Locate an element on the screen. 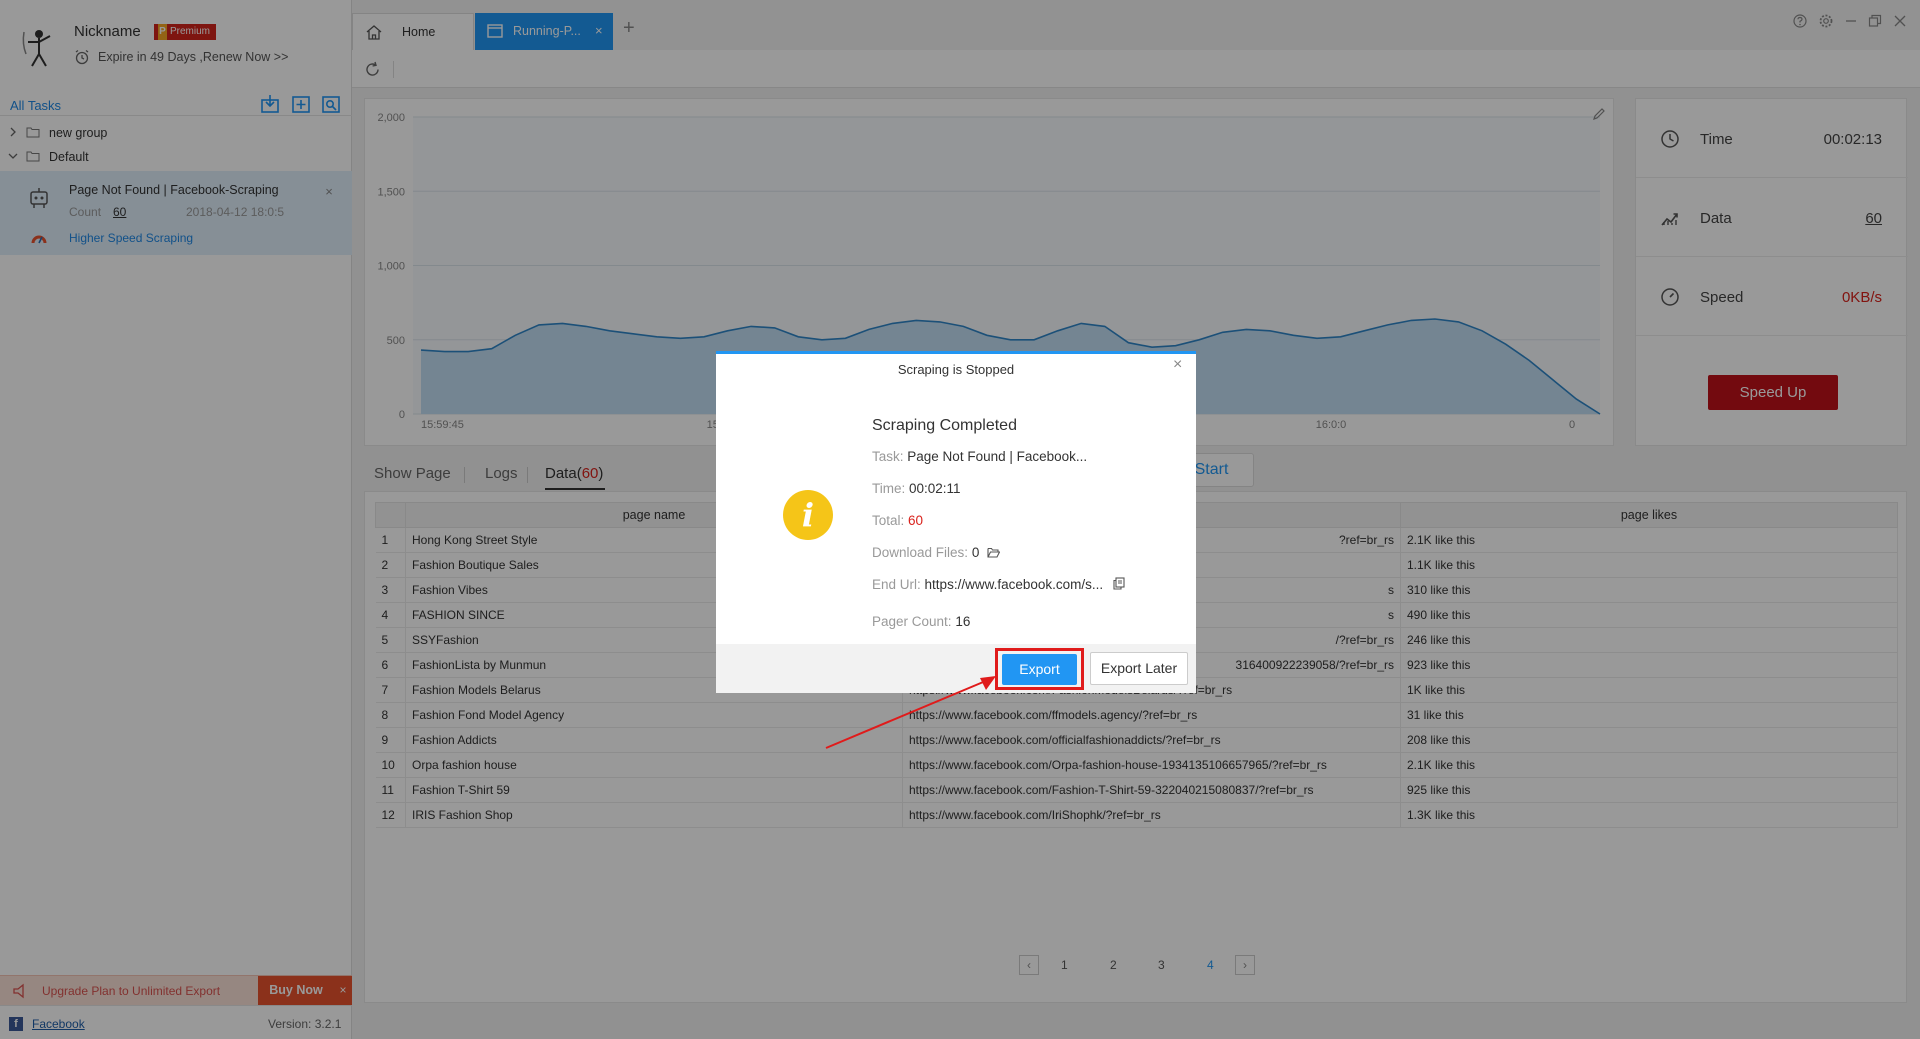  dialog-pager-row: Pager Count: 16 is located at coordinates (921, 621).